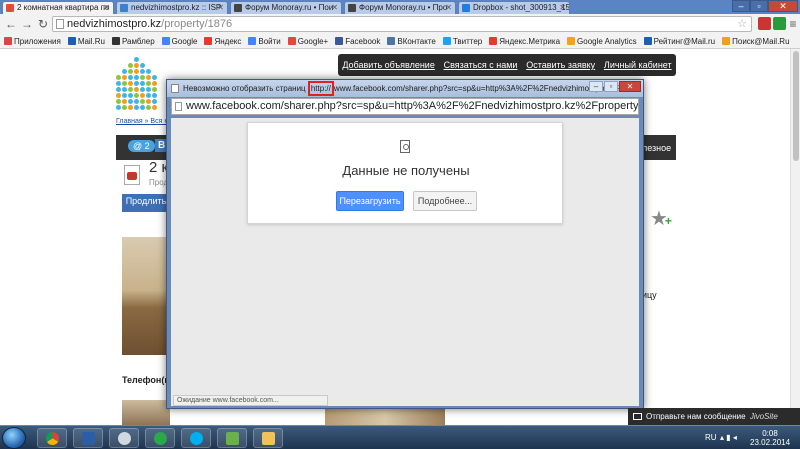  I want to click on taskbar-mail-agent, so click(160, 438).